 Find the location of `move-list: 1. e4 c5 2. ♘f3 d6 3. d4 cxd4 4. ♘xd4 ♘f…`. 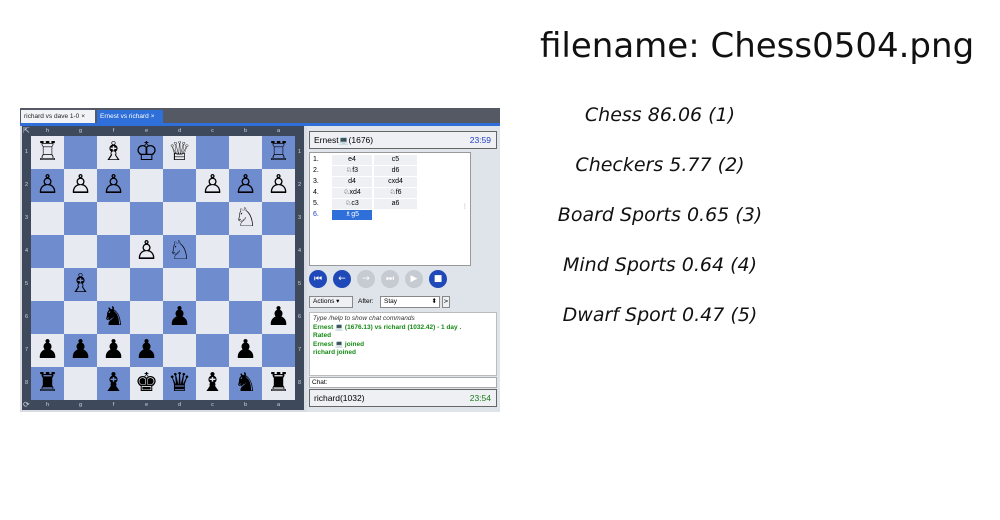

move-list: 1. e4 c5 2. ♘f3 d6 3. d4 cxd4 4. ♘xd4 ♘f… is located at coordinates (390, 209).